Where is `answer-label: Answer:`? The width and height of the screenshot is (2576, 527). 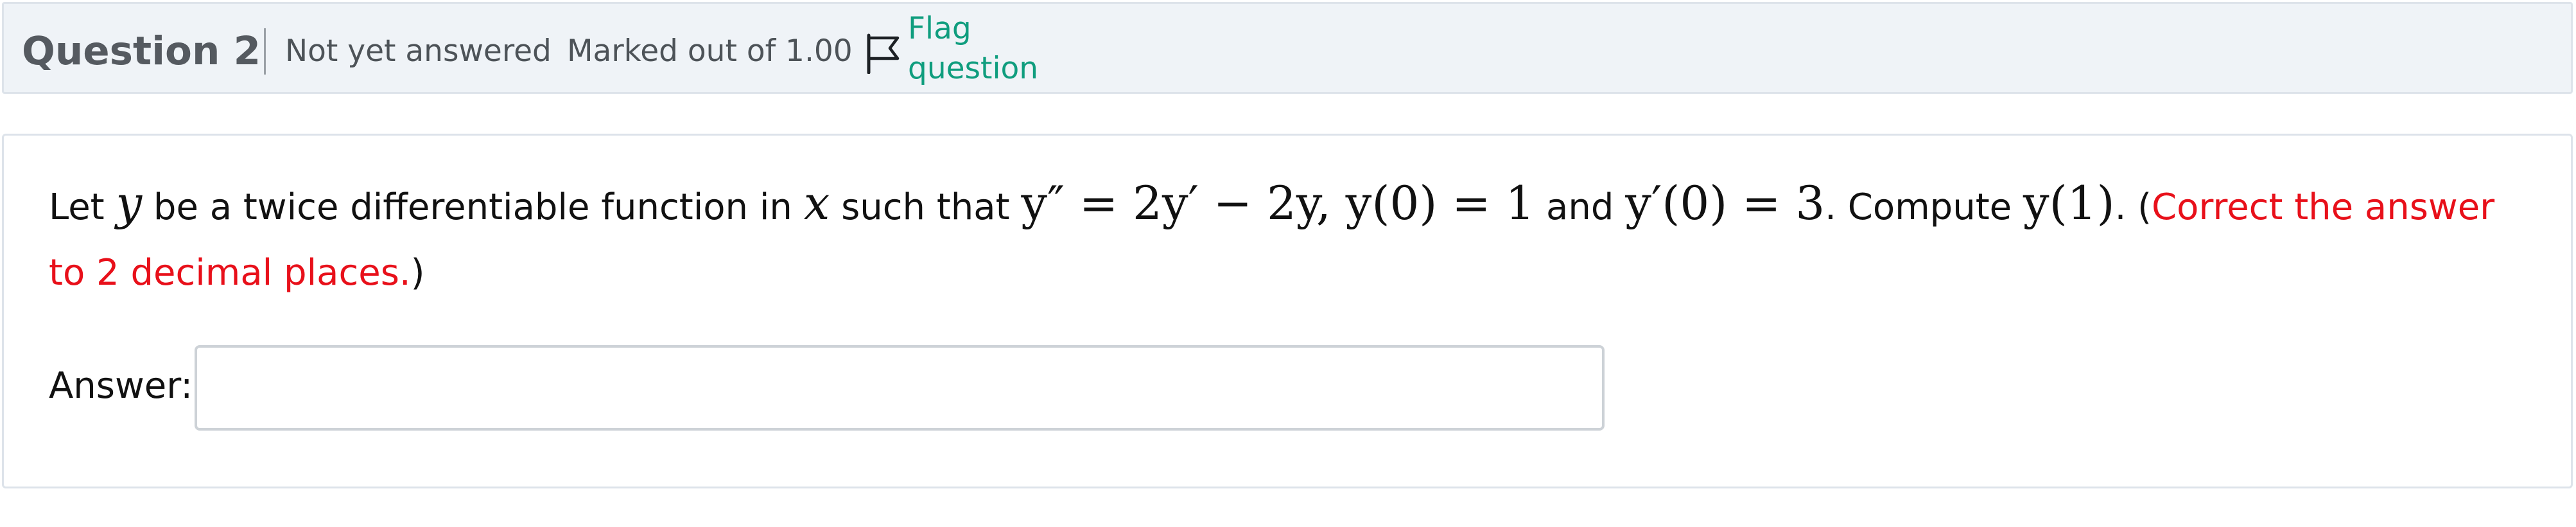
answer-label: Answer: is located at coordinates (121, 386).